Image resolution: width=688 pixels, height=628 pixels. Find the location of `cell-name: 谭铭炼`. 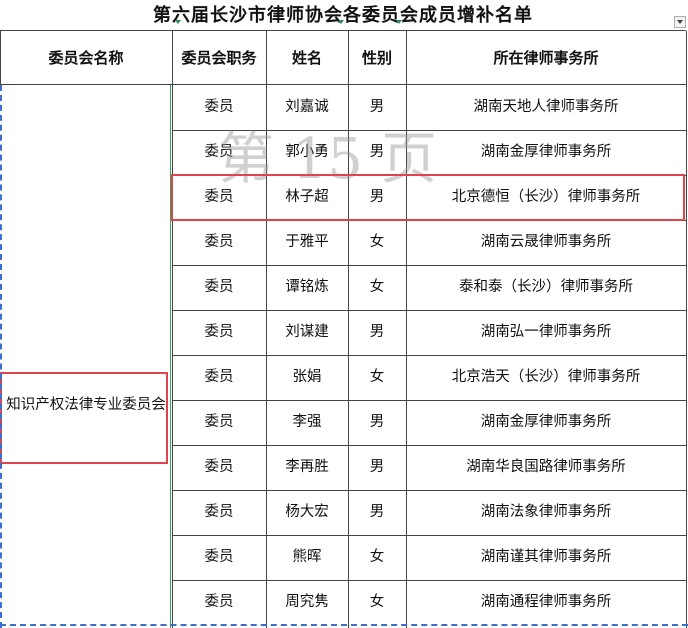

cell-name: 谭铭炼 is located at coordinates (307, 287).